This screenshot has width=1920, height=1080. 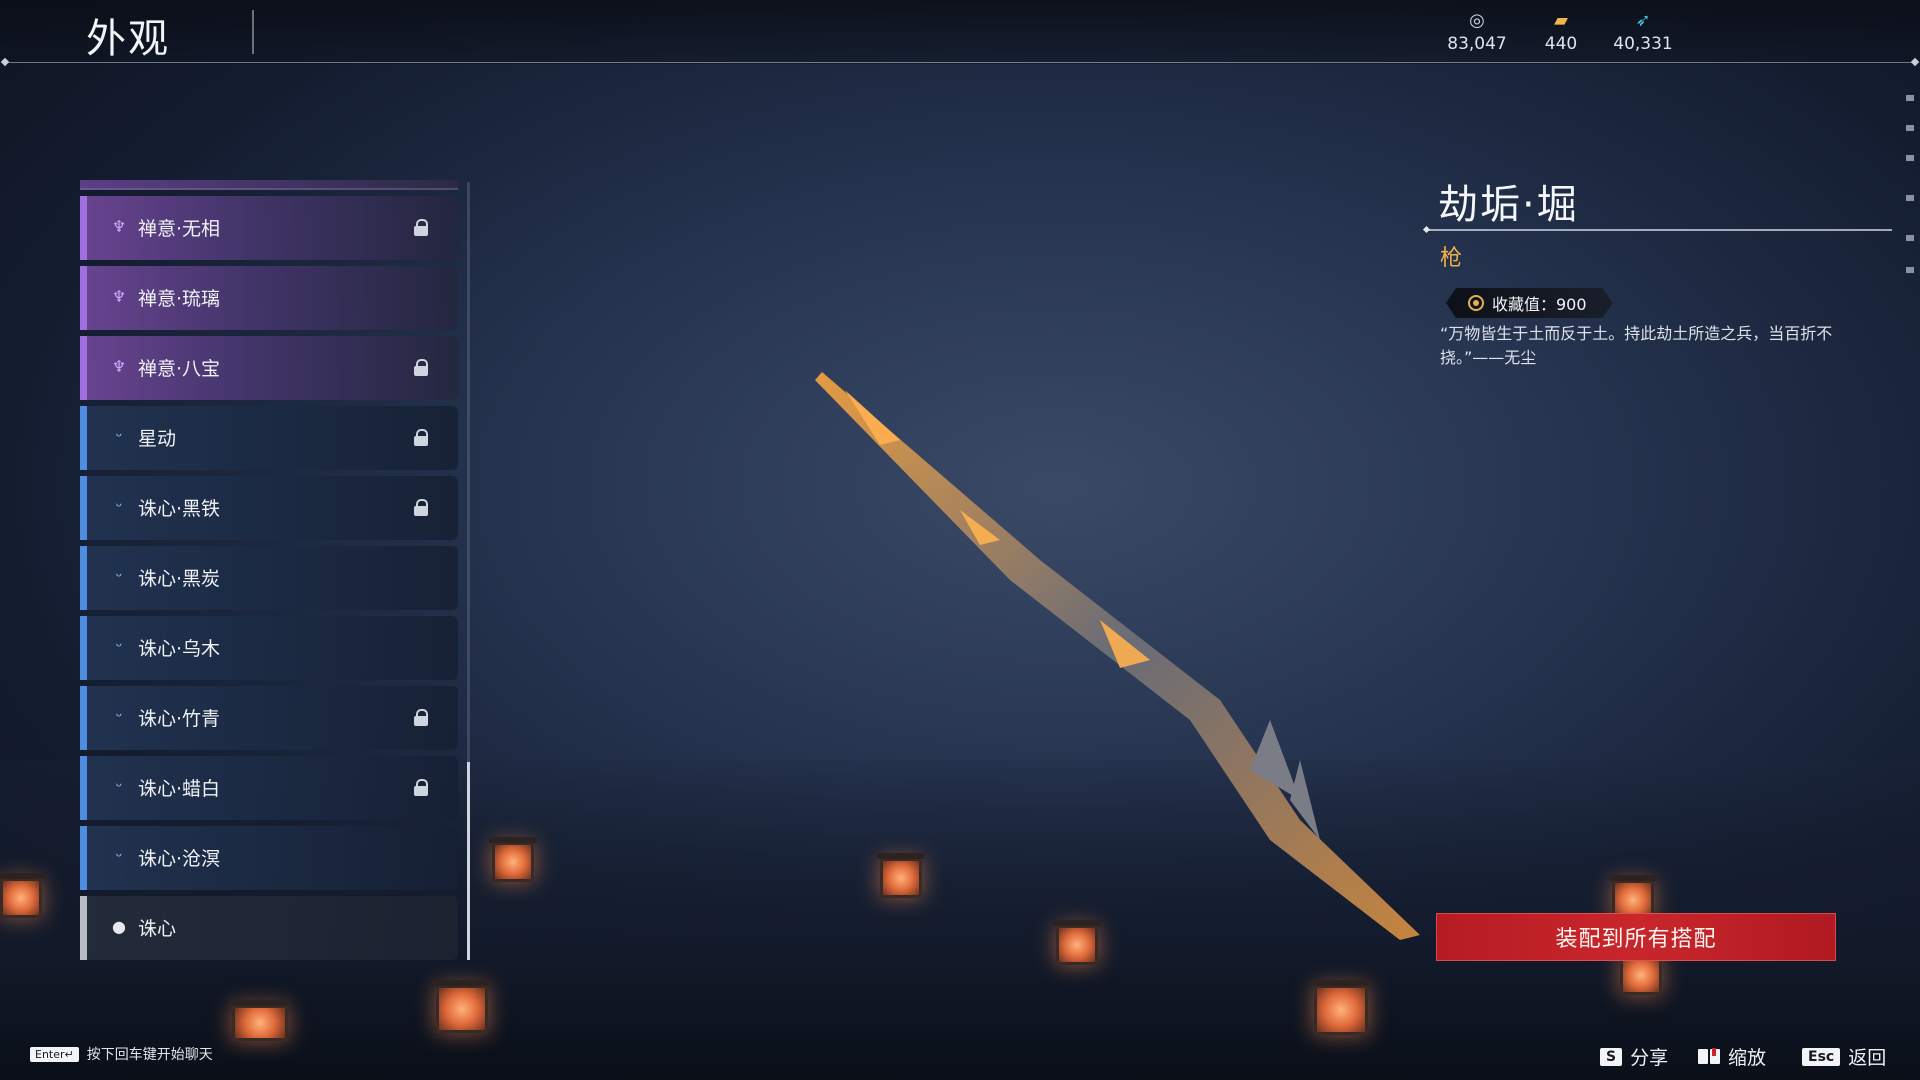 I want to click on list-item: ᵕ 诛心·黑炭, so click(x=269, y=578).